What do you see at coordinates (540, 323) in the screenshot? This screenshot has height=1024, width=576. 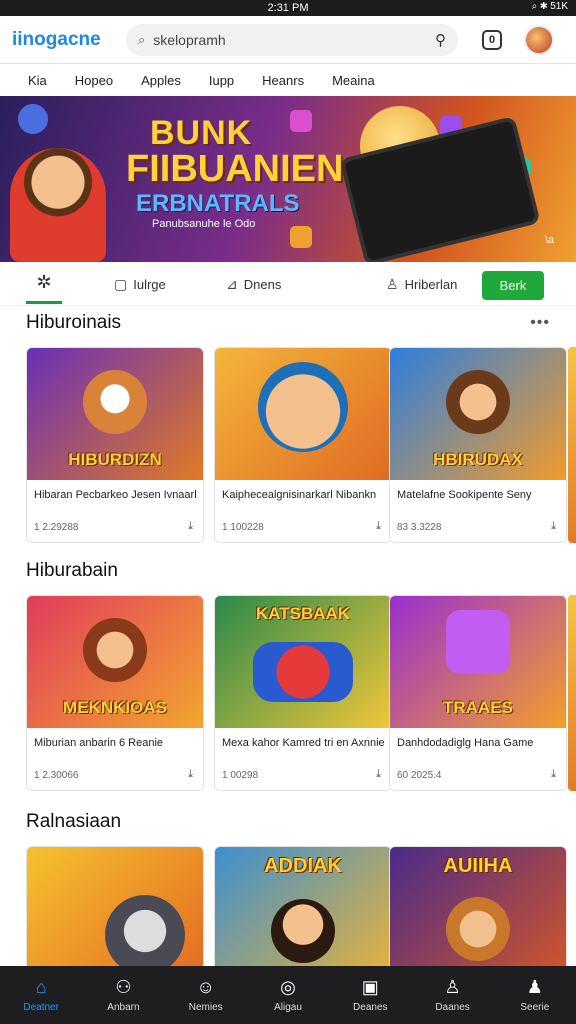 I see `more-options-icon: •••` at bounding box center [540, 323].